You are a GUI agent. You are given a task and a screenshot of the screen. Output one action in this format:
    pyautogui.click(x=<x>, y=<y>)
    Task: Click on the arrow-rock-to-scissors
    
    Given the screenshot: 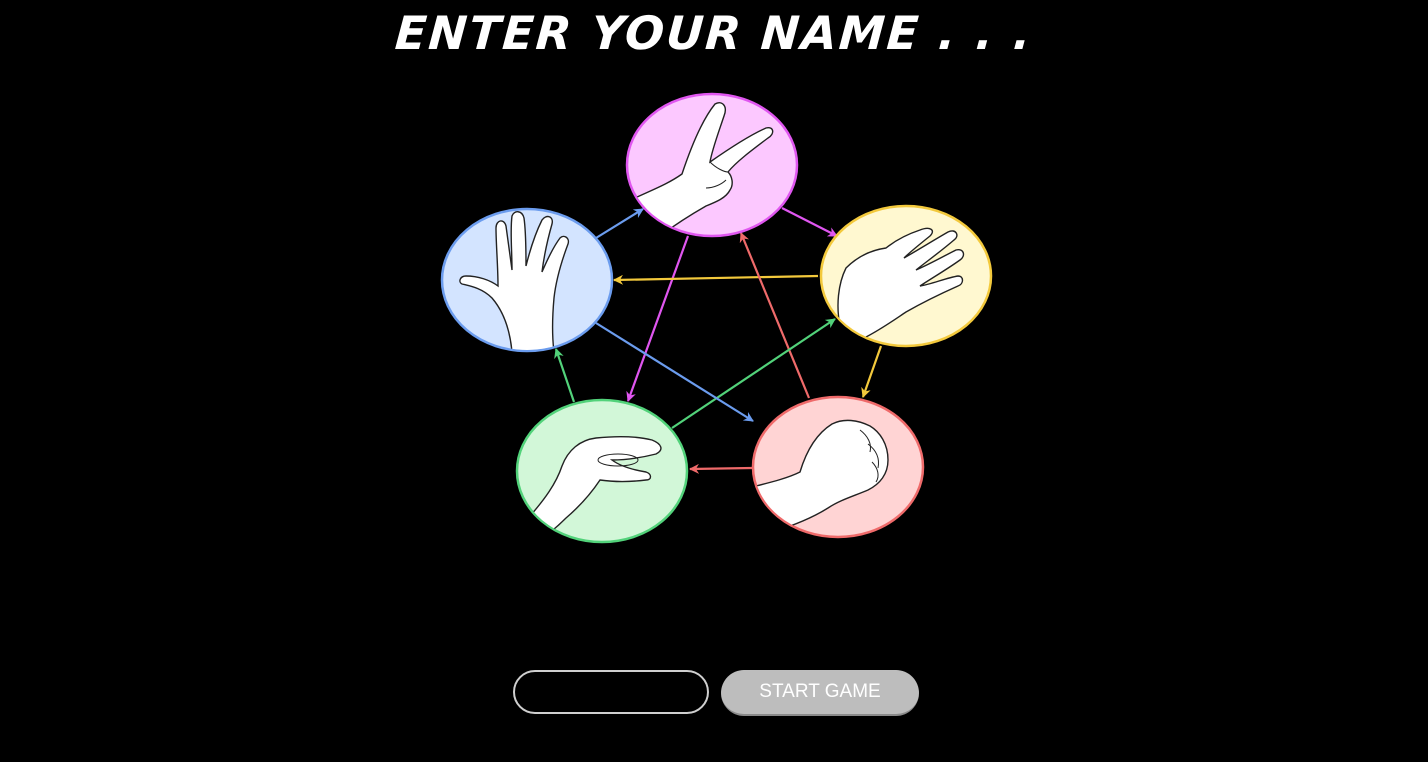 What is the action you would take?
    pyautogui.click(x=775, y=315)
    